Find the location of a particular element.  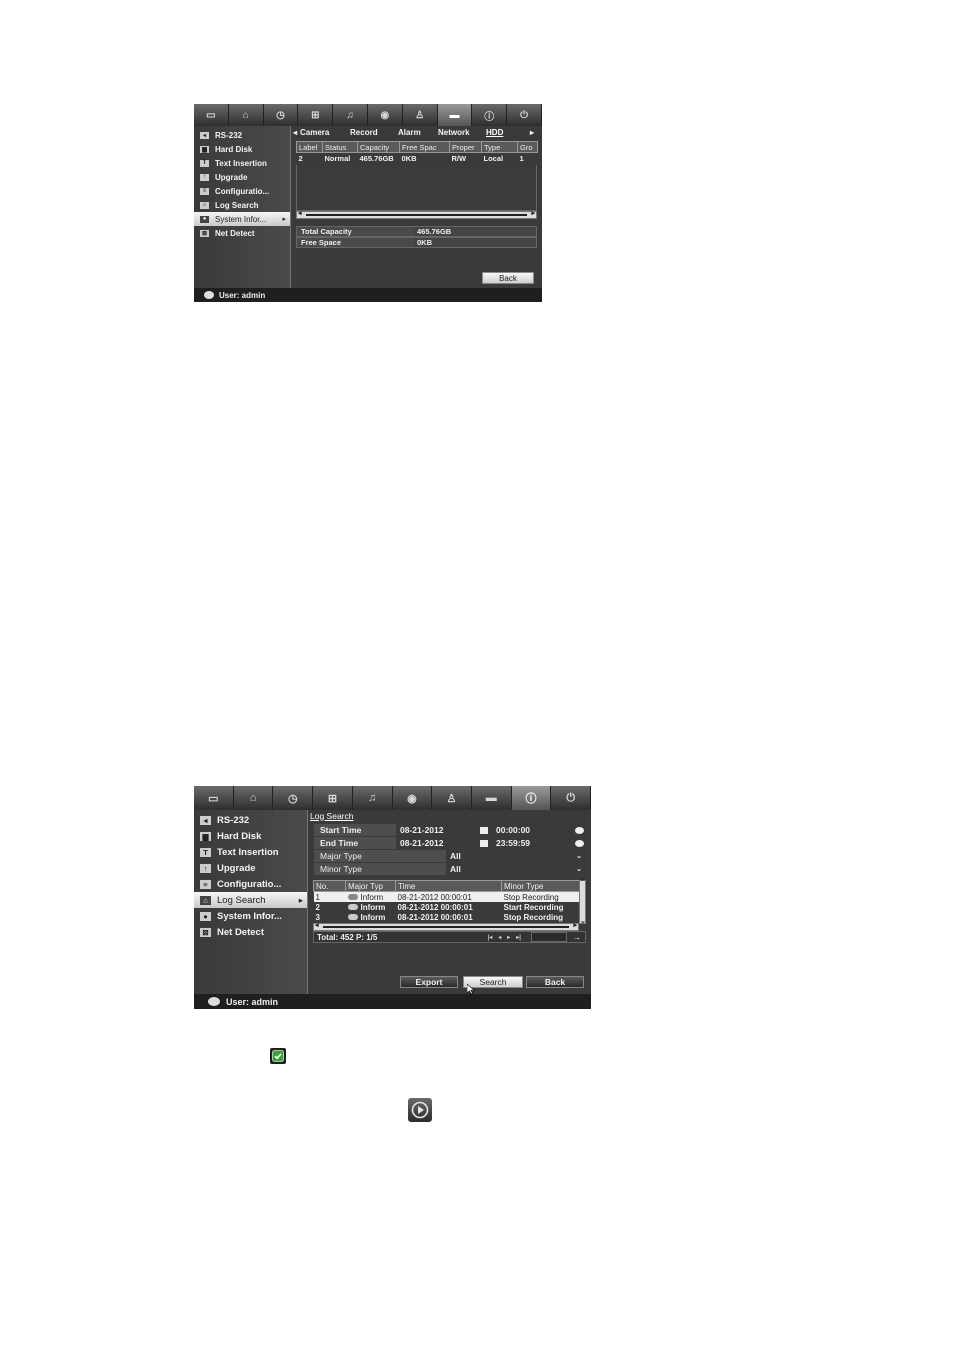

user-icon is located at coordinates (214, 1001).